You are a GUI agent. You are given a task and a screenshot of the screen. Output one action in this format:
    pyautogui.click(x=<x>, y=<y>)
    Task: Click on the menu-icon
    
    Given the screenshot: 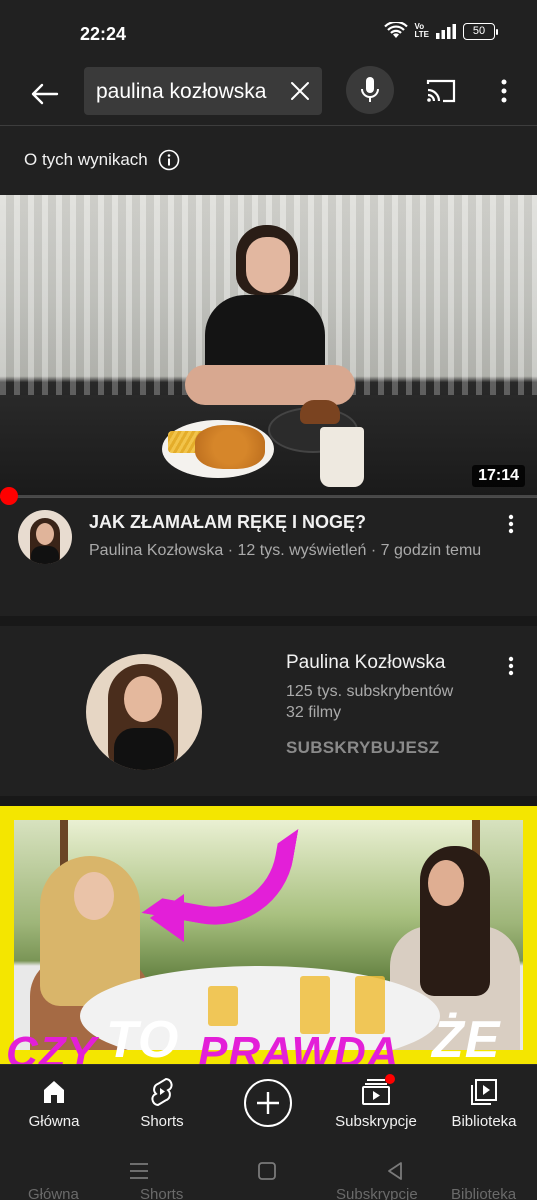 What is the action you would take?
    pyautogui.click(x=139, y=1171)
    